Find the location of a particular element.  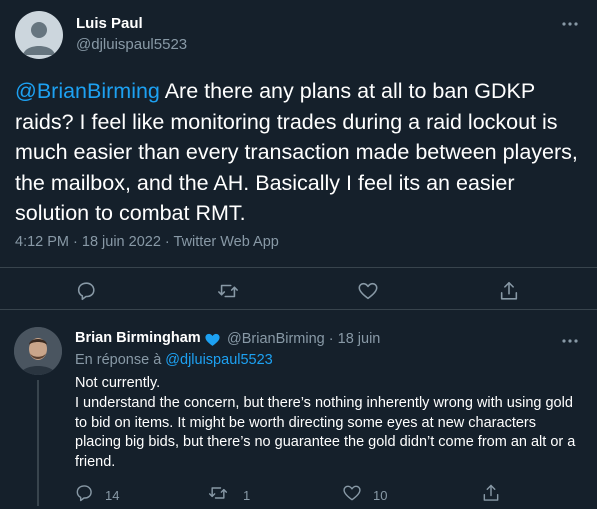

avatar is located at coordinates (39, 35).